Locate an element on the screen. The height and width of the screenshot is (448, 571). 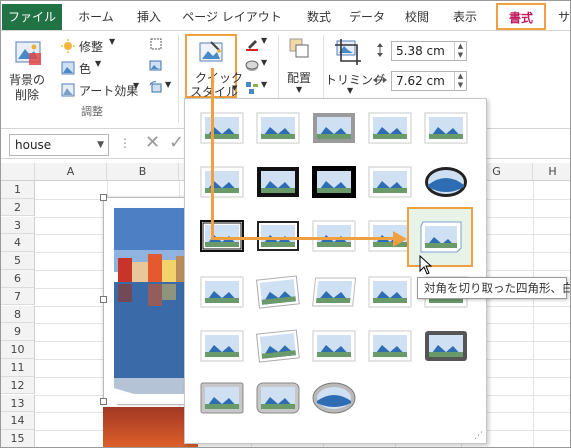
row-header: 2 is located at coordinates (18, 207).